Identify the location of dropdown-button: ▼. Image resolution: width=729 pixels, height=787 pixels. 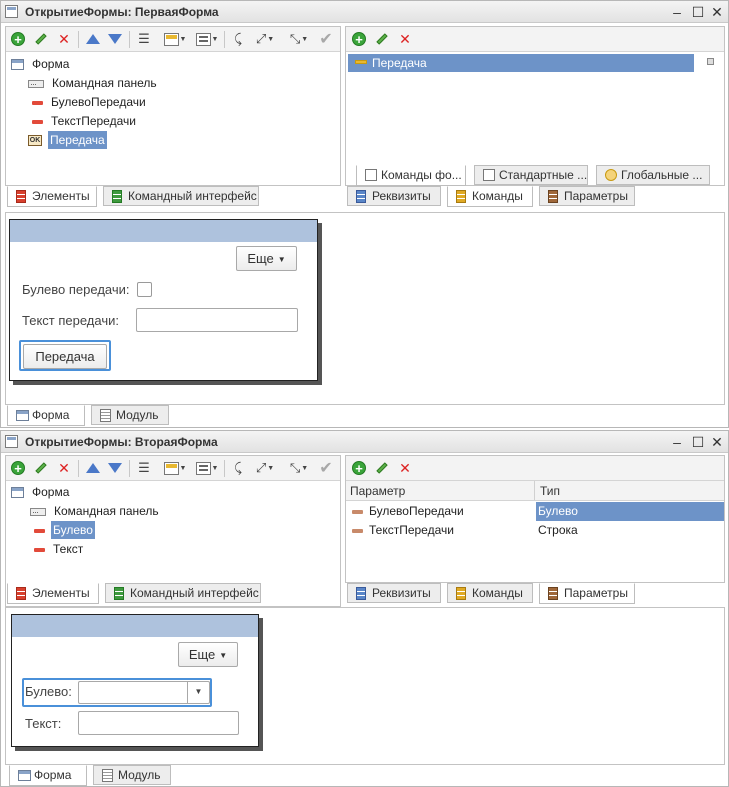
(198, 692).